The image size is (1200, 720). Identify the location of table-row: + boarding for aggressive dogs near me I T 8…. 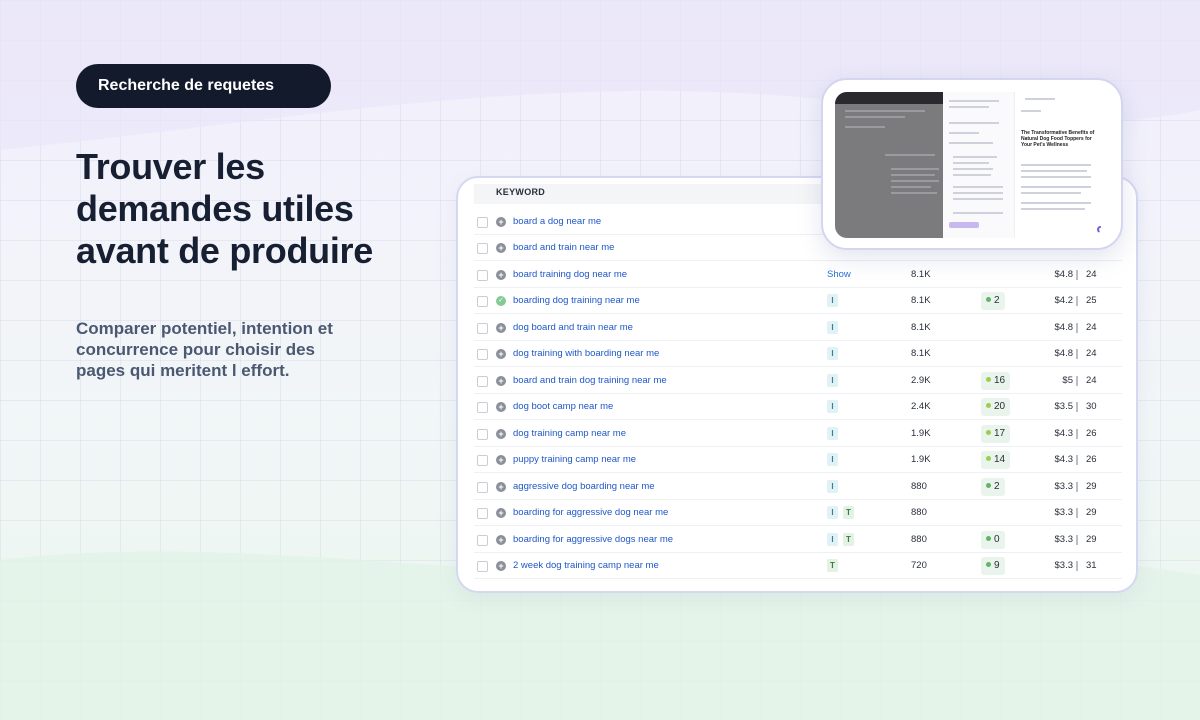
(798, 540).